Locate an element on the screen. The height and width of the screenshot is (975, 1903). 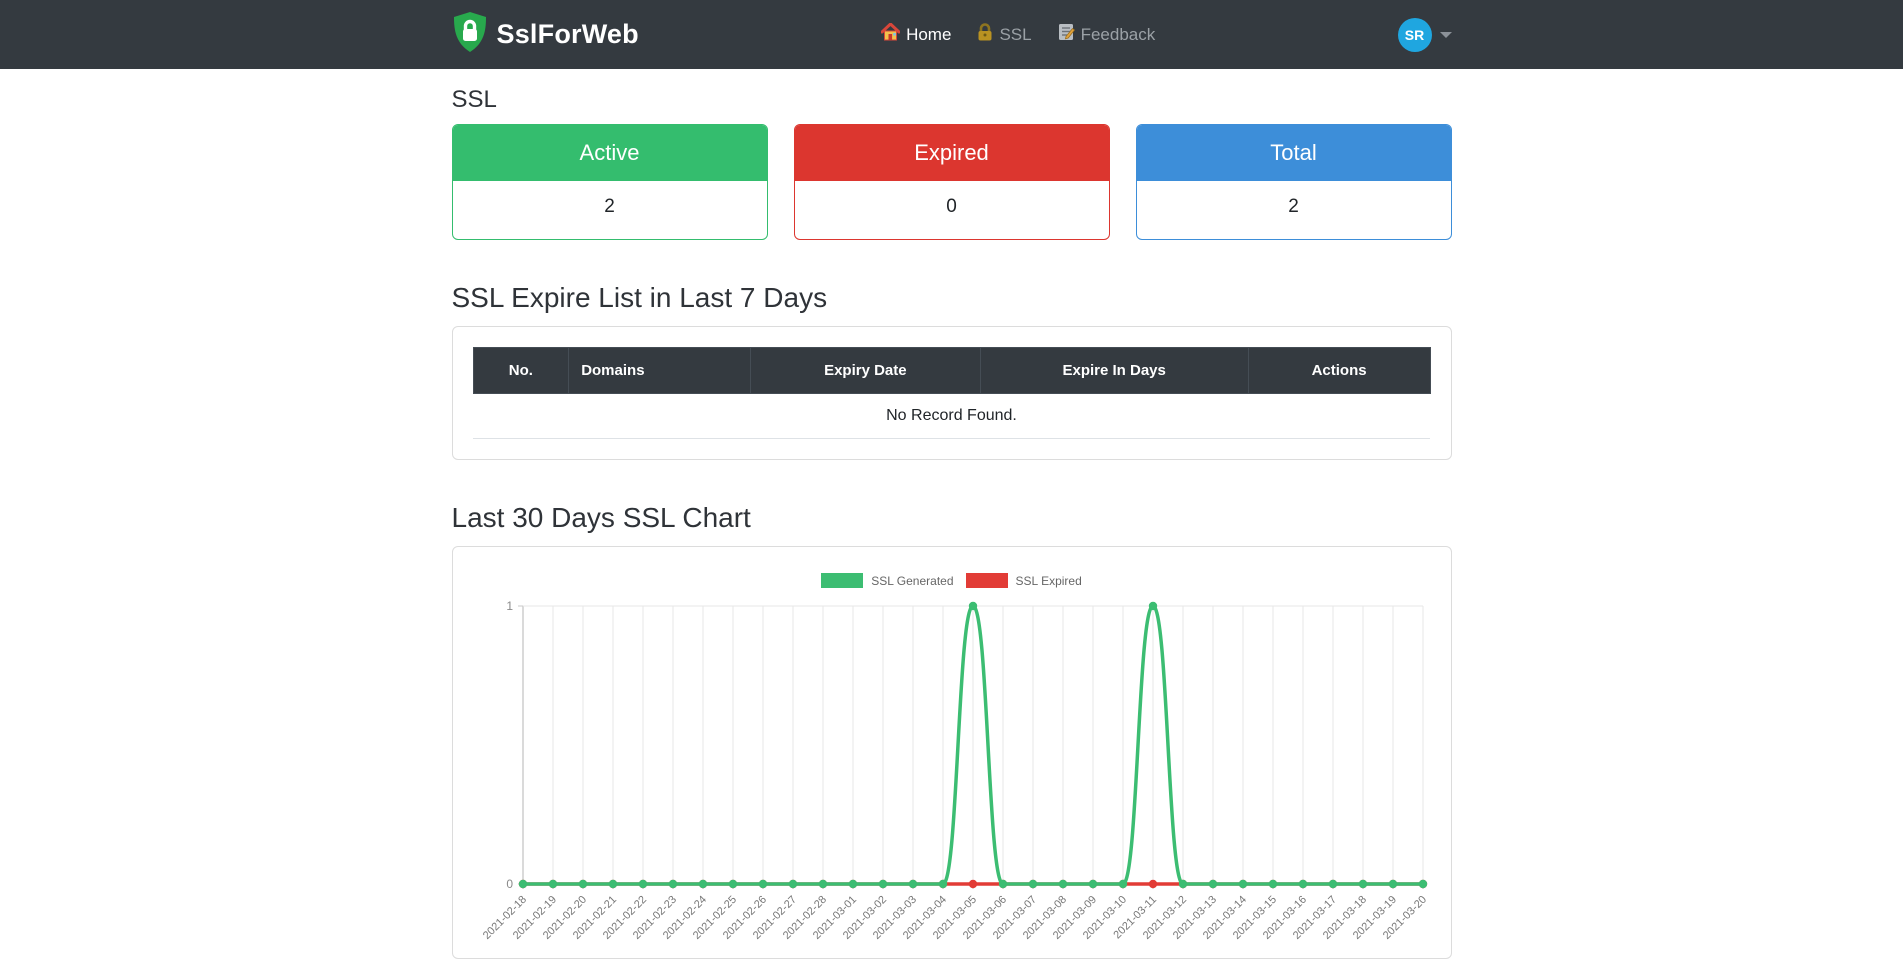
active-card-value: 2 is located at coordinates (609, 206).